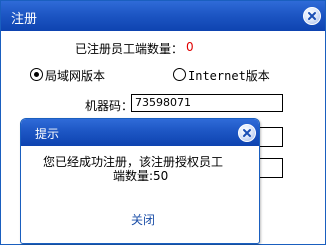 The height and width of the screenshot is (245, 326). I want to click on registered-count-label: 已注册员工端数量：, so click(129, 49).